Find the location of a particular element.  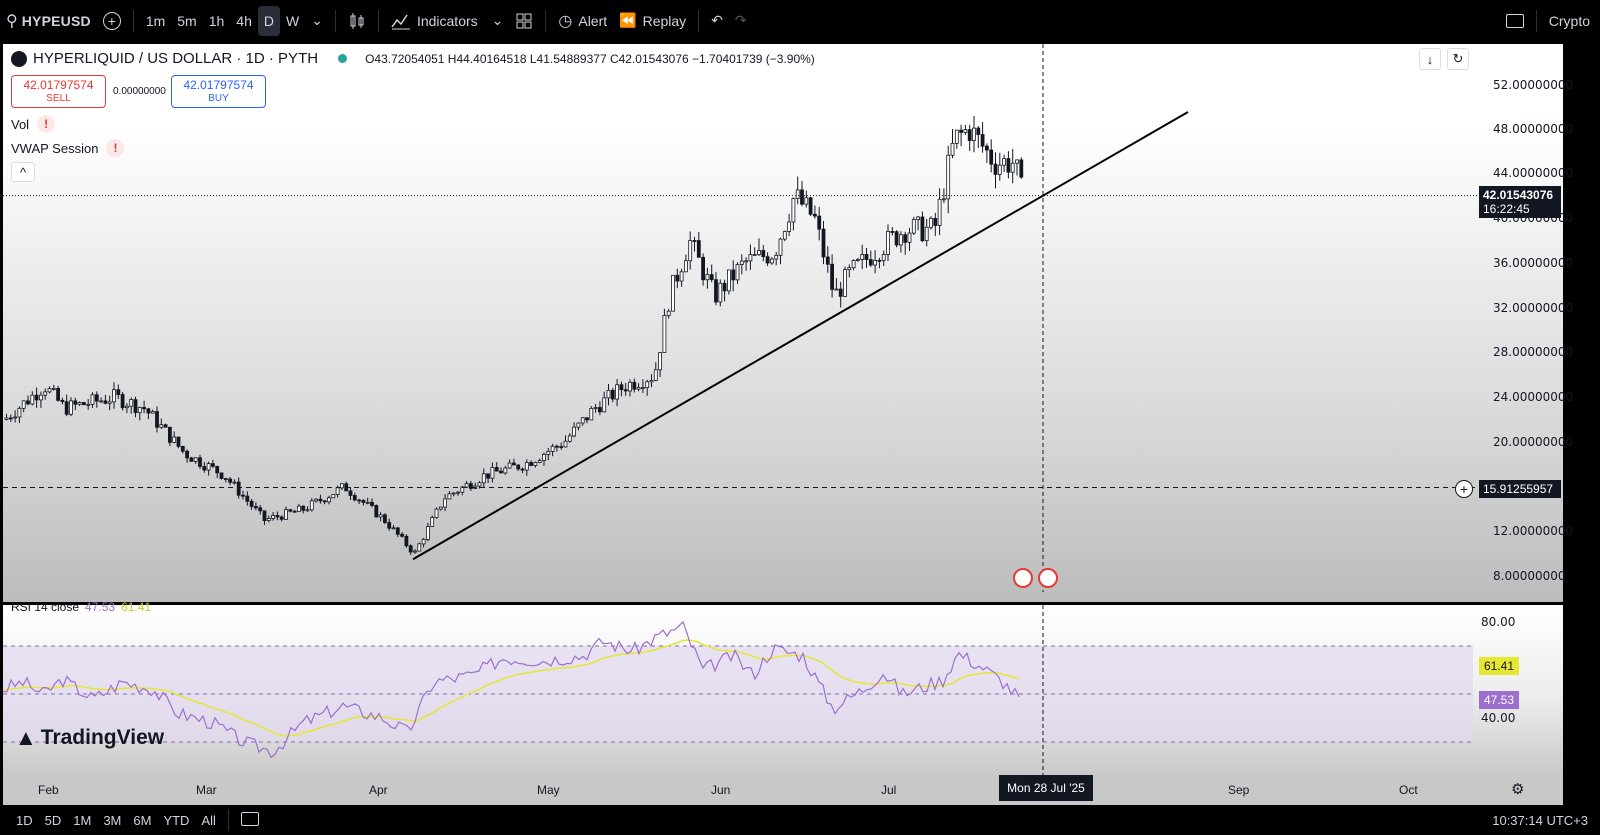

interval-w: W is located at coordinates (292, 21).